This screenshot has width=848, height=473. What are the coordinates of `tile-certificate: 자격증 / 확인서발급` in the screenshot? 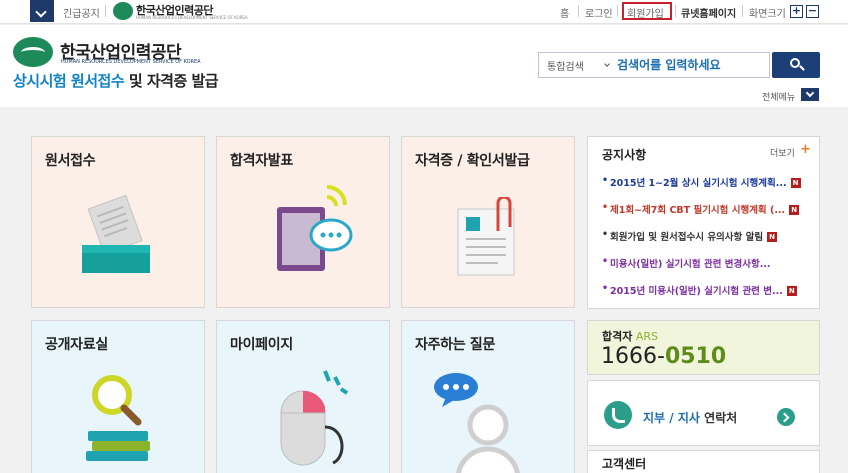 It's located at (488, 222).